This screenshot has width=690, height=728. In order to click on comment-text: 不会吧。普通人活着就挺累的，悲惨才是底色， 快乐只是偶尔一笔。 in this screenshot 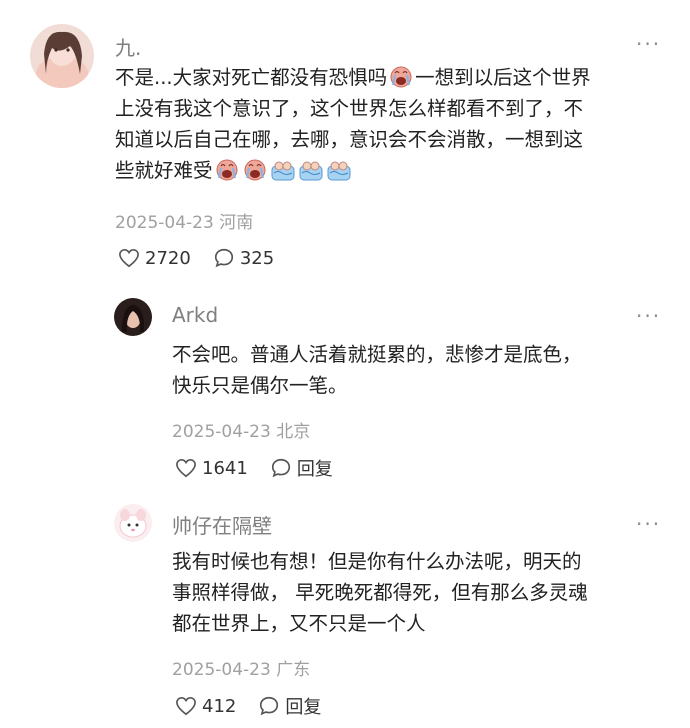, I will do `click(377, 370)`.